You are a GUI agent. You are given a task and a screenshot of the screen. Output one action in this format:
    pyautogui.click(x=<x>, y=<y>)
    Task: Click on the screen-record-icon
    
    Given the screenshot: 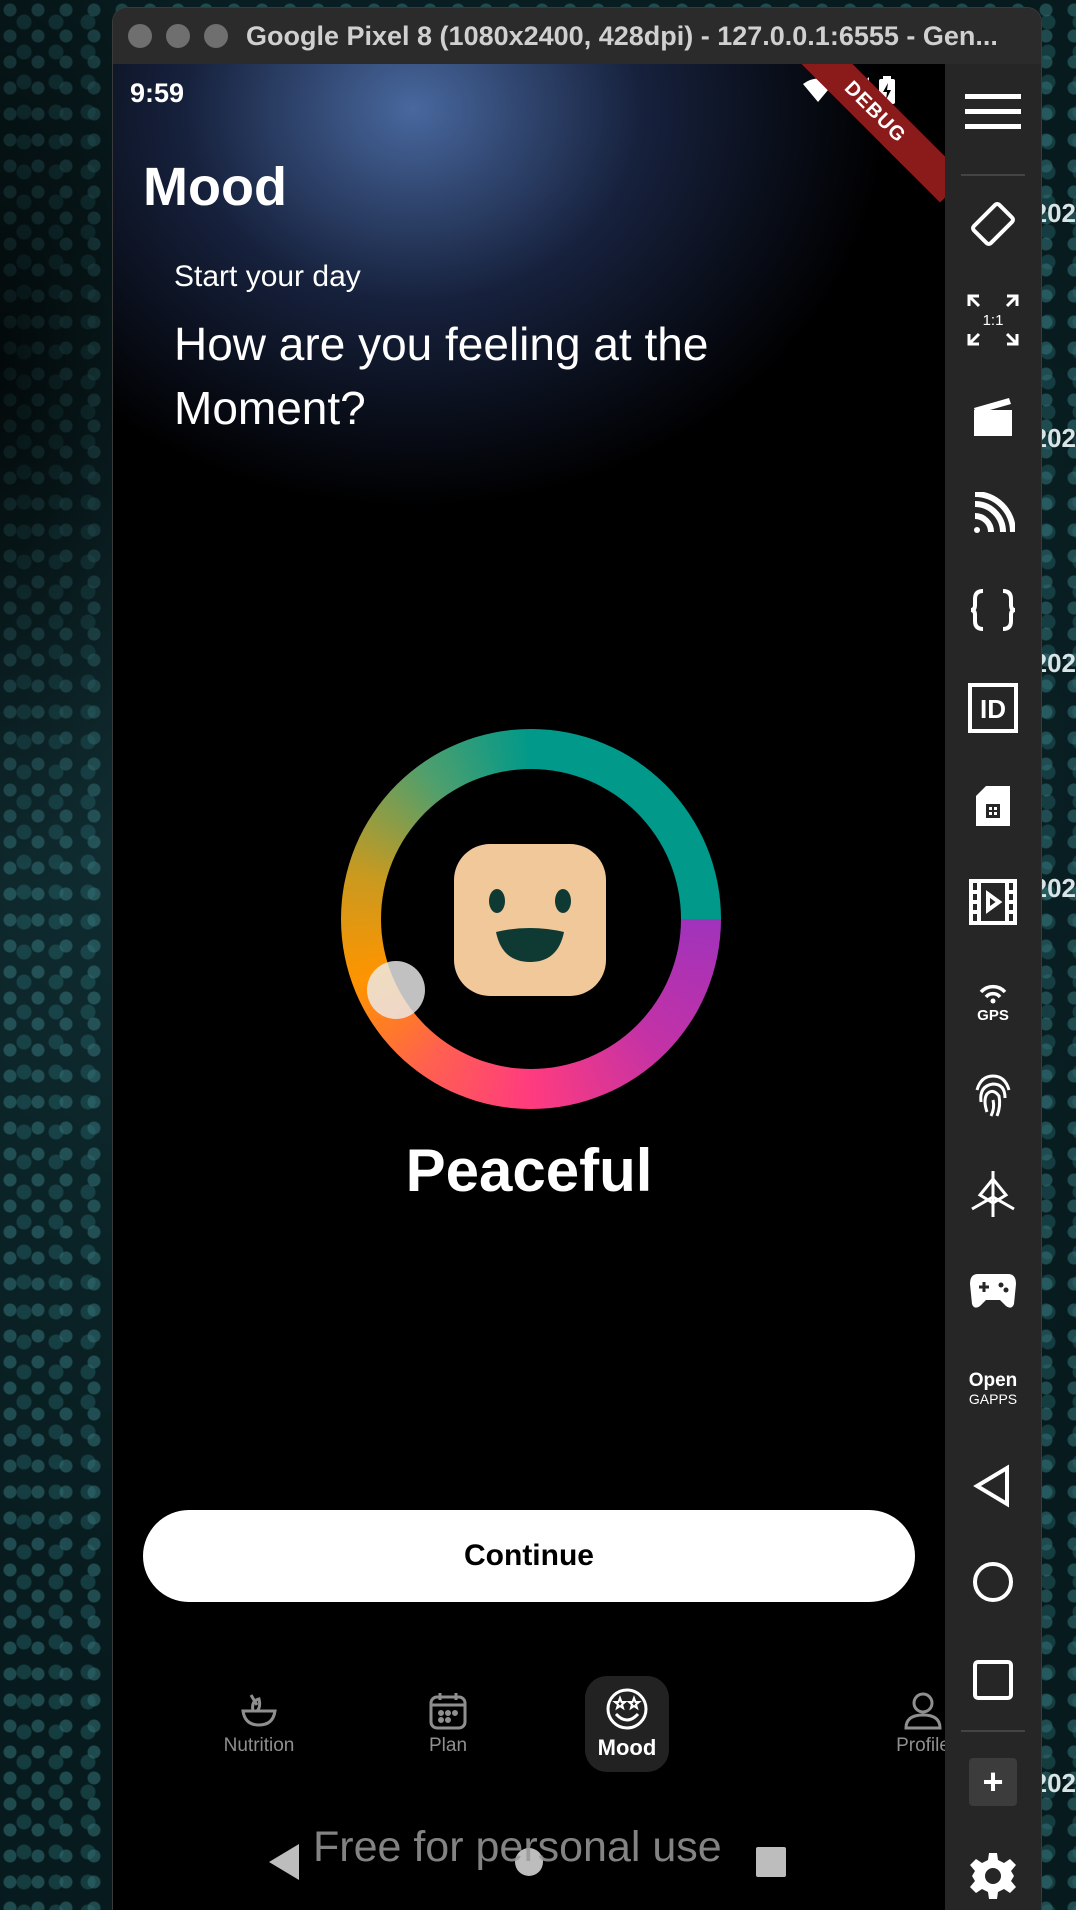 What is the action you would take?
    pyautogui.click(x=993, y=902)
    